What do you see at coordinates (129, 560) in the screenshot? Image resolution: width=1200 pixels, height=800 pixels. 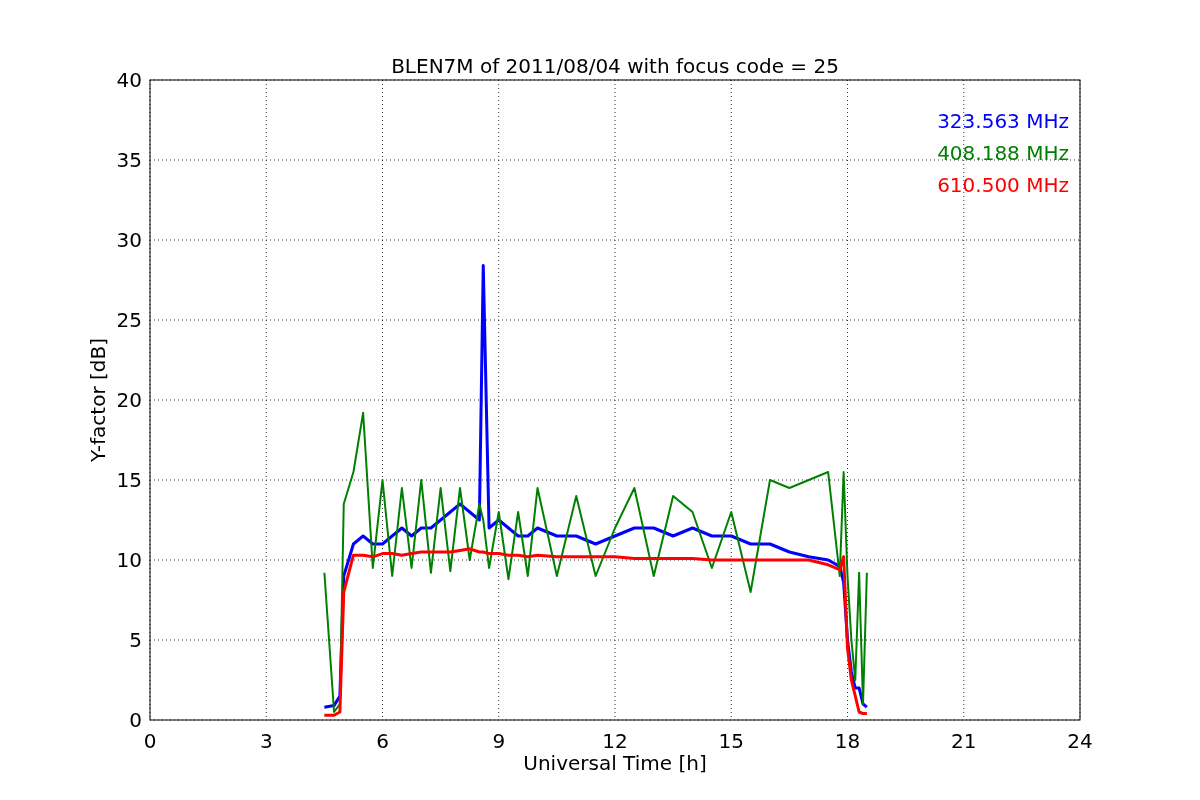 I see `tick-label: 10` at bounding box center [129, 560].